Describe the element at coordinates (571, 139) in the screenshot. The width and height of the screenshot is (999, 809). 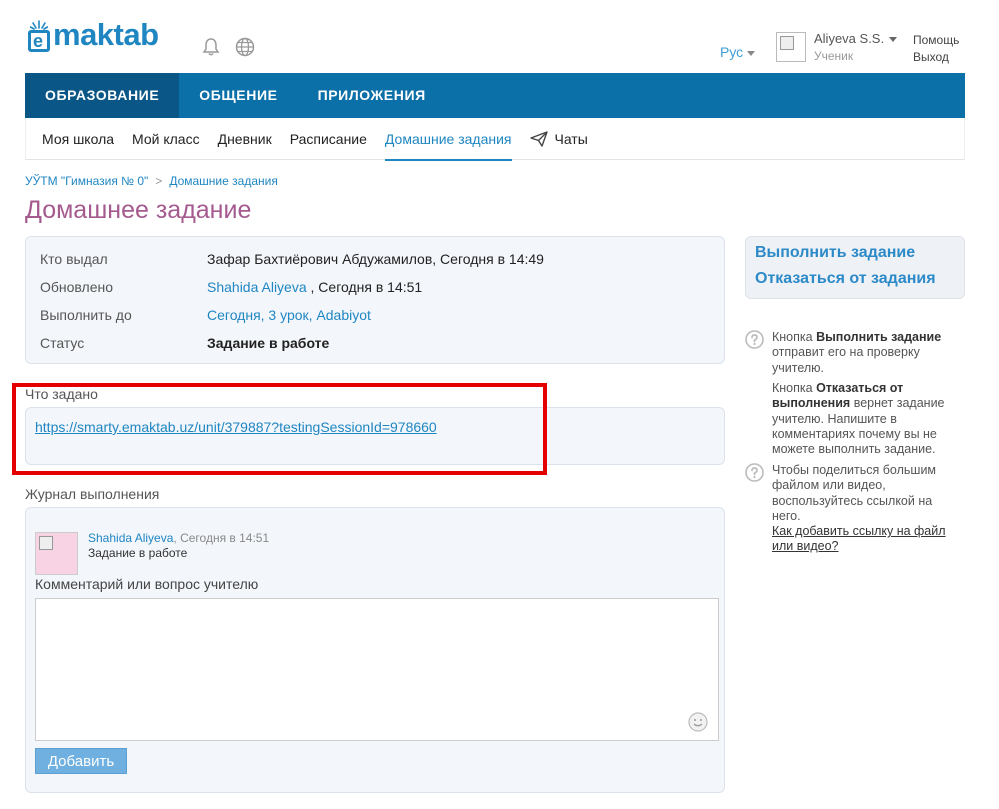
I see `subnav-chats-label: Чаты` at that location.